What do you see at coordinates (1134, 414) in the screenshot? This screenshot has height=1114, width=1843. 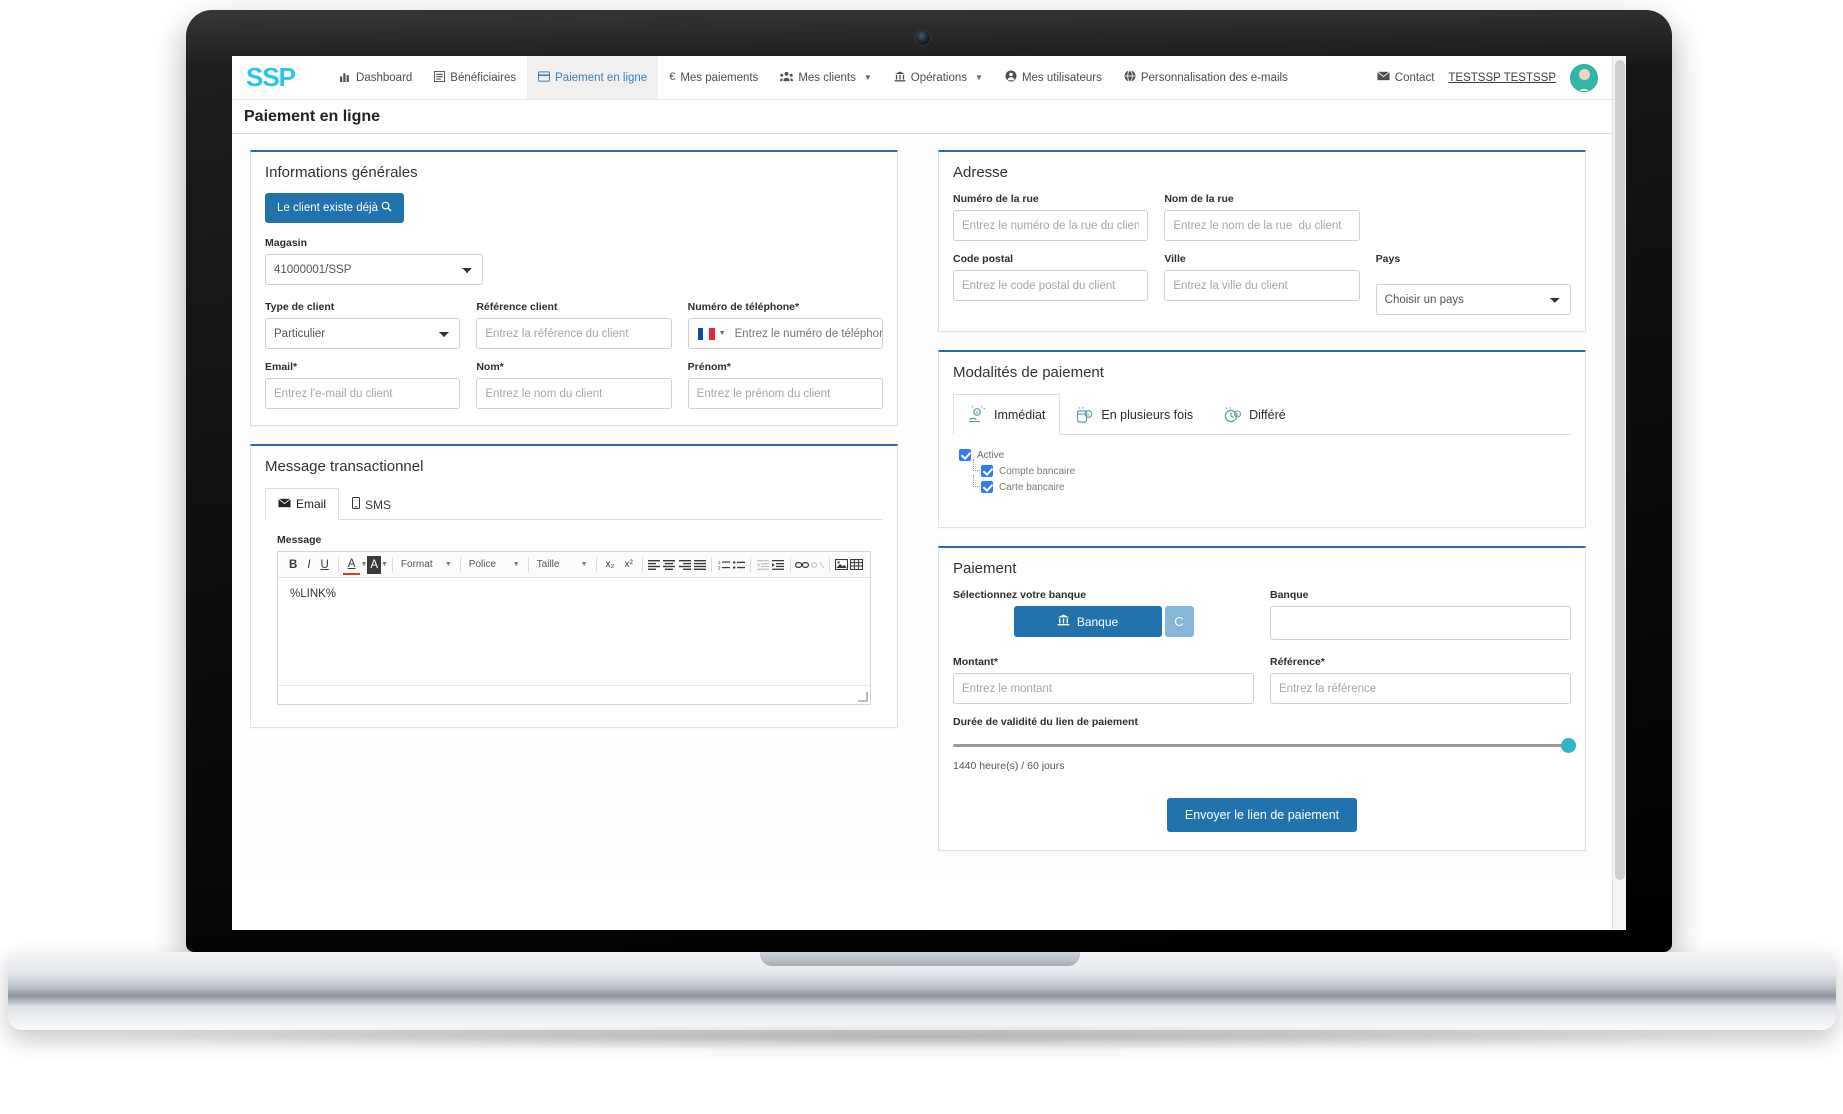 I see `tab-en-plusieurs-fois: € En plusieurs fois` at bounding box center [1134, 414].